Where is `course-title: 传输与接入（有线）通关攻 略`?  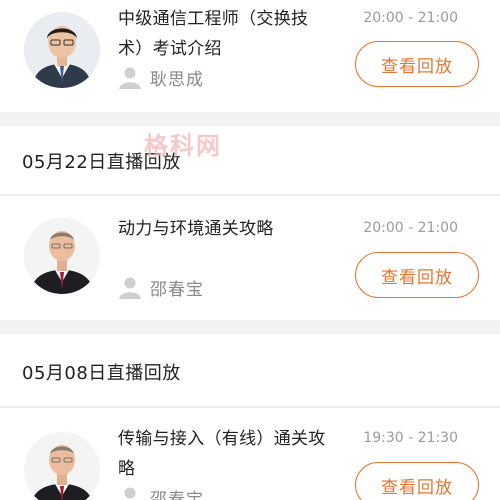
course-title: 传输与接入（有线）通关攻 略 is located at coordinates (222, 454).